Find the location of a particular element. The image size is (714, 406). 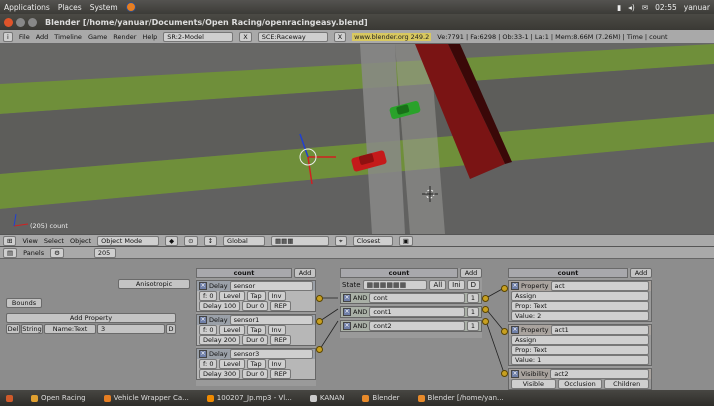

property-name-field: Name:Text is located at coordinates (70, 329).